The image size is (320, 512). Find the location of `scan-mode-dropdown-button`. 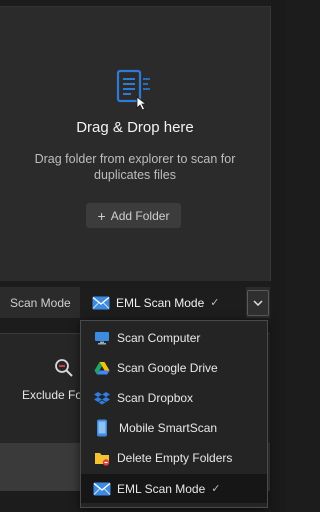

scan-mode-dropdown-button is located at coordinates (258, 303).